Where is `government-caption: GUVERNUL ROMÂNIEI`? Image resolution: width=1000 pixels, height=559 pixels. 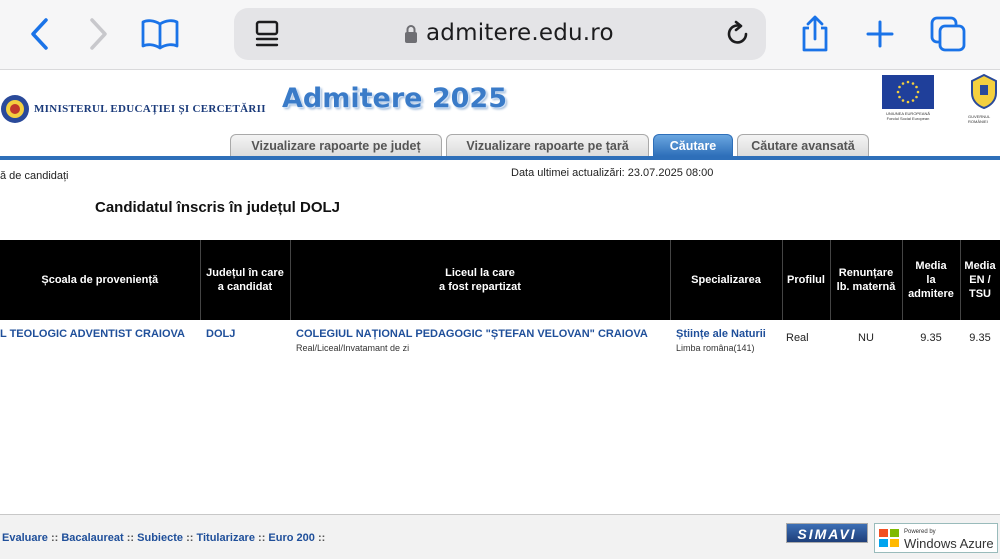 government-caption: GUVERNUL ROMÂNIEI is located at coordinates (979, 119).